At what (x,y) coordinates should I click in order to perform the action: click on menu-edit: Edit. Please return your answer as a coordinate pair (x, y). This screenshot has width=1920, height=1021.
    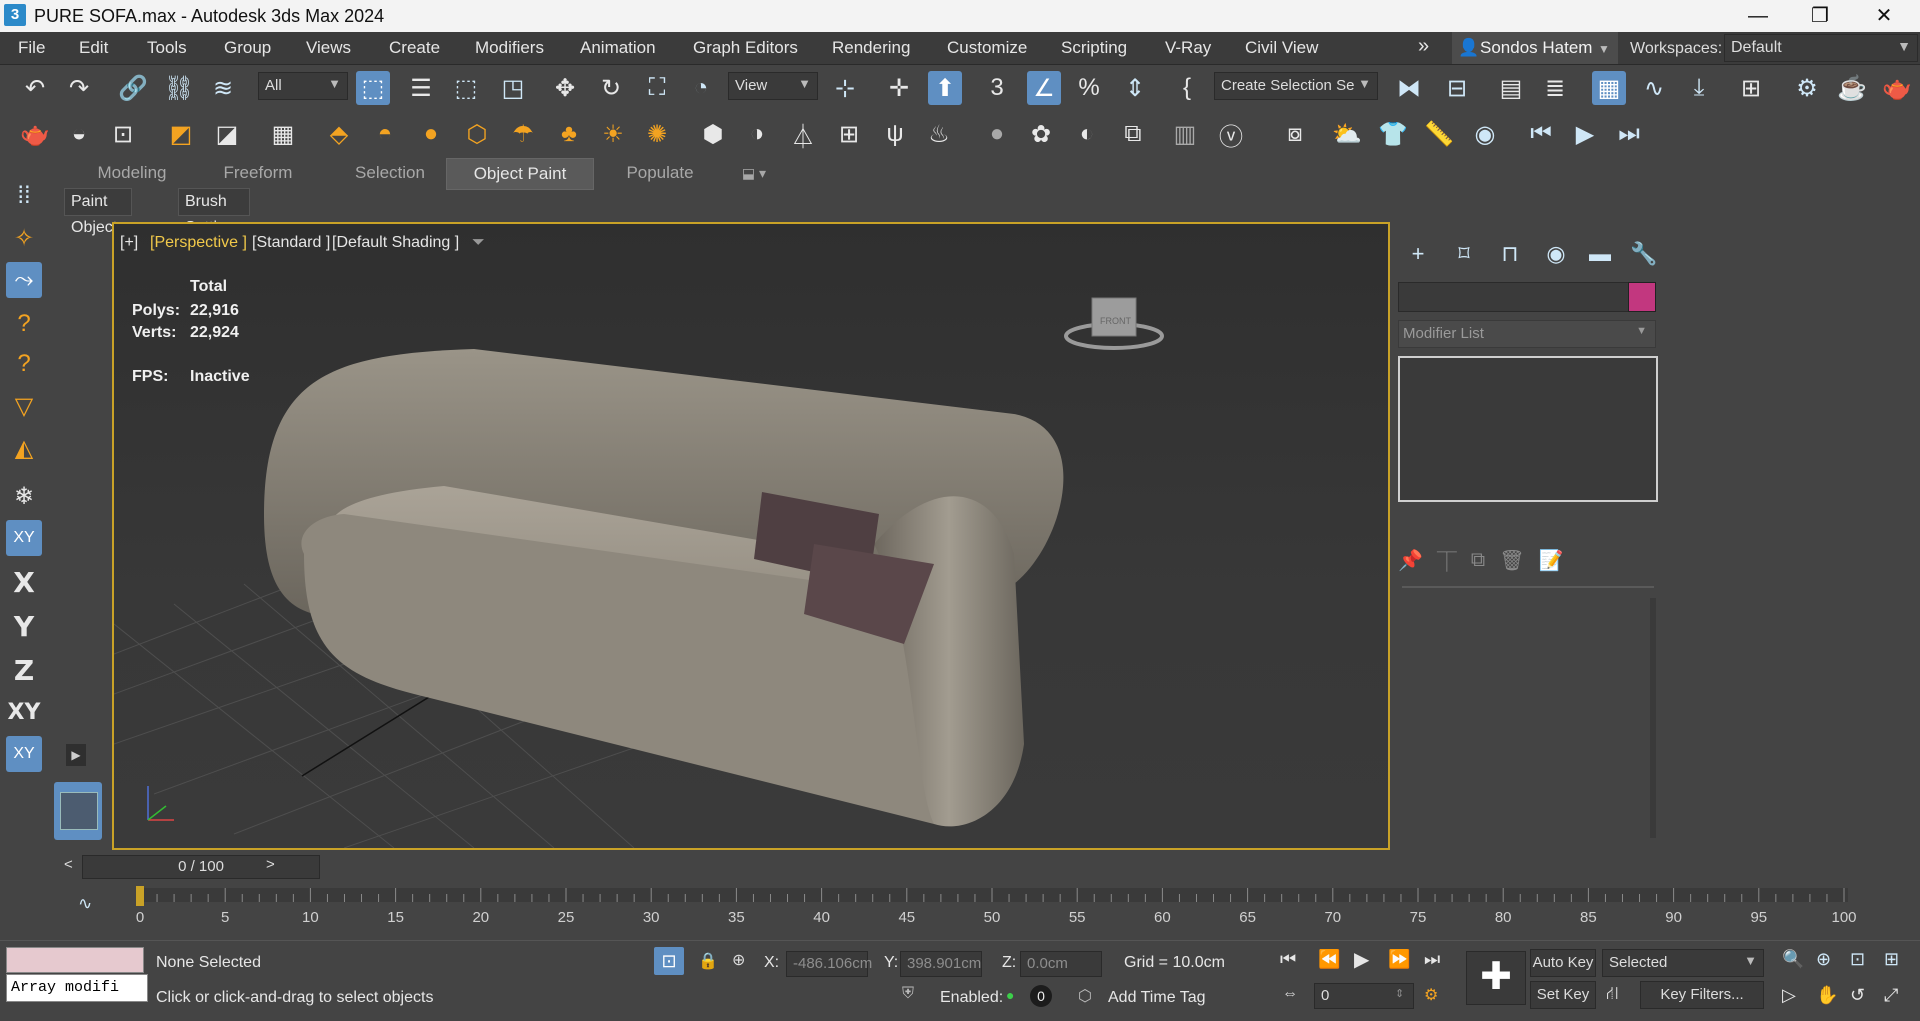
    Looking at the image, I should click on (93, 48).